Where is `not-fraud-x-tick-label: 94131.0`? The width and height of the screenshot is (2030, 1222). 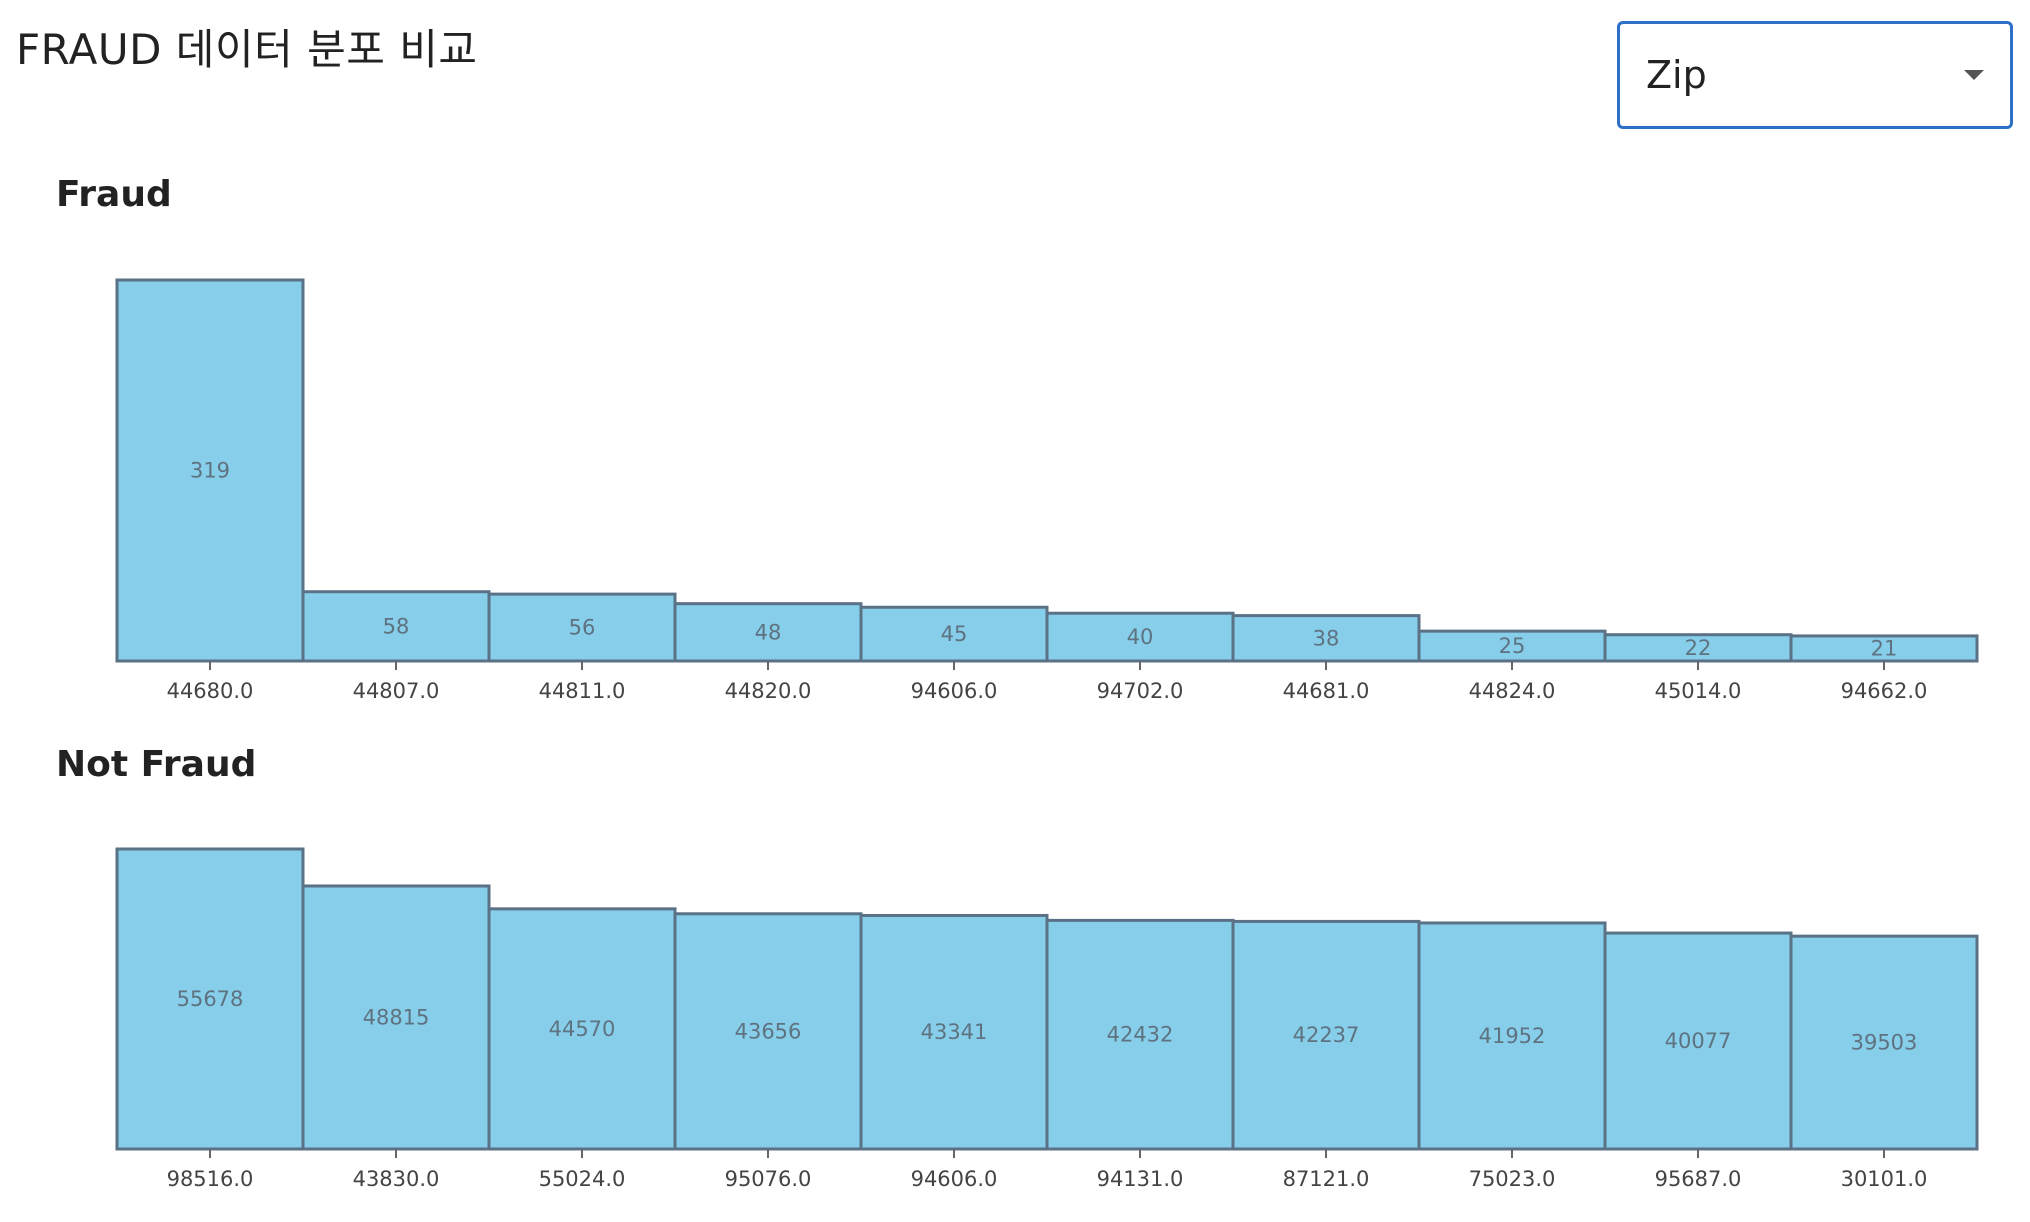 not-fraud-x-tick-label: 94131.0 is located at coordinates (1140, 1179).